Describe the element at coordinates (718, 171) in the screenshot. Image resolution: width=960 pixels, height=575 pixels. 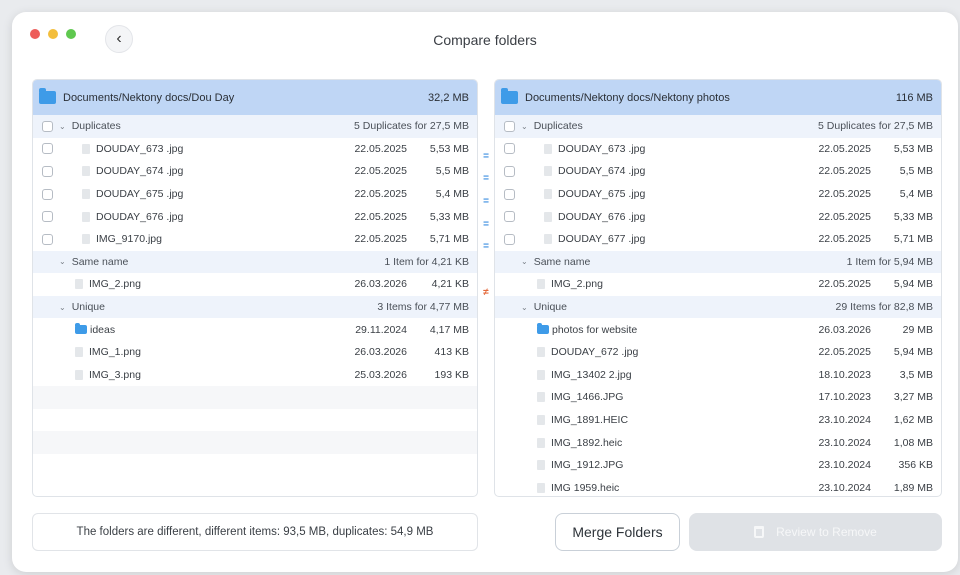
I see `right-duplicate-row: DOUDAY_674 .jpg 22.05.2025 5,5 MB` at that location.